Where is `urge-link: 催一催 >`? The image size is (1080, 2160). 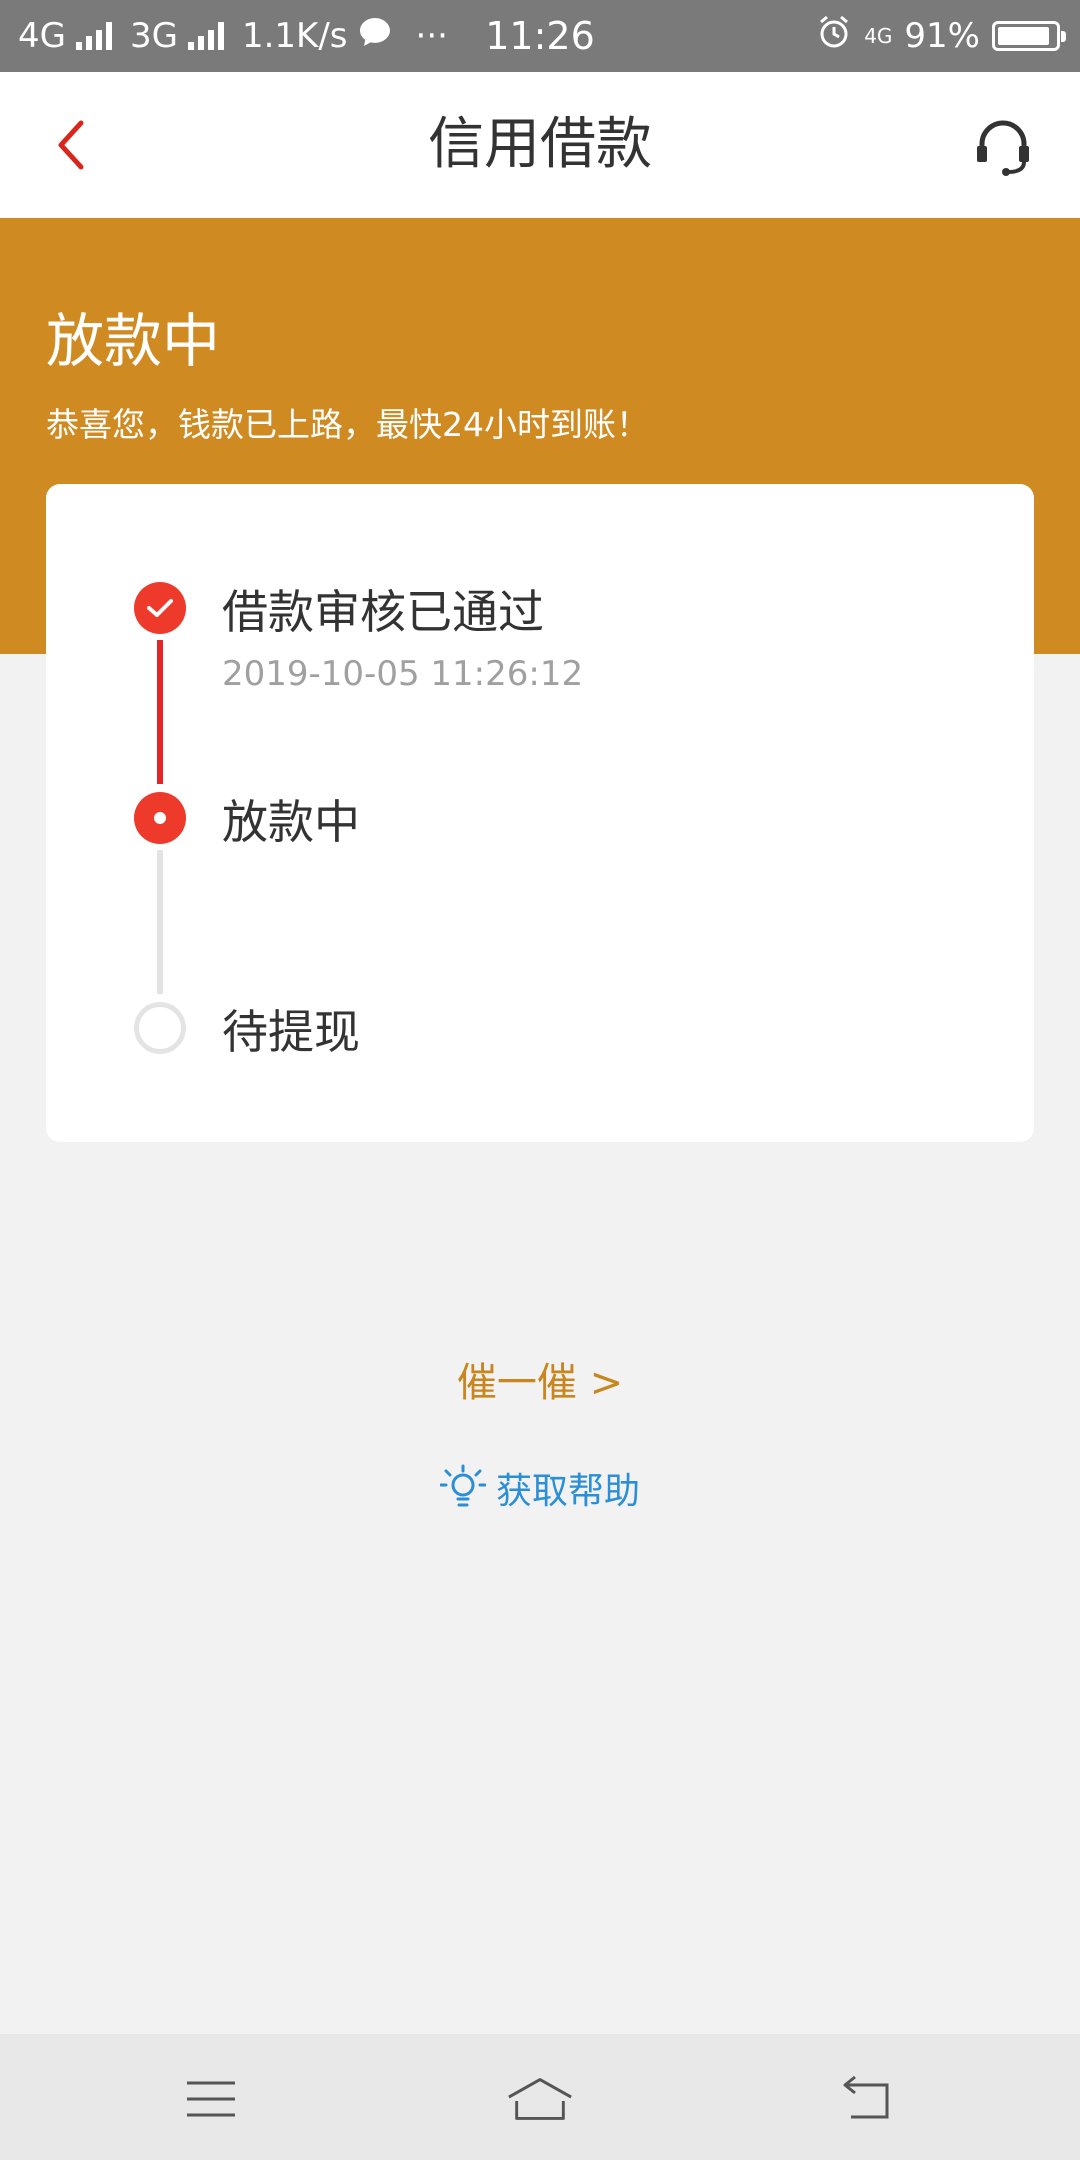
urge-link: 催一催 > is located at coordinates (540, 1379).